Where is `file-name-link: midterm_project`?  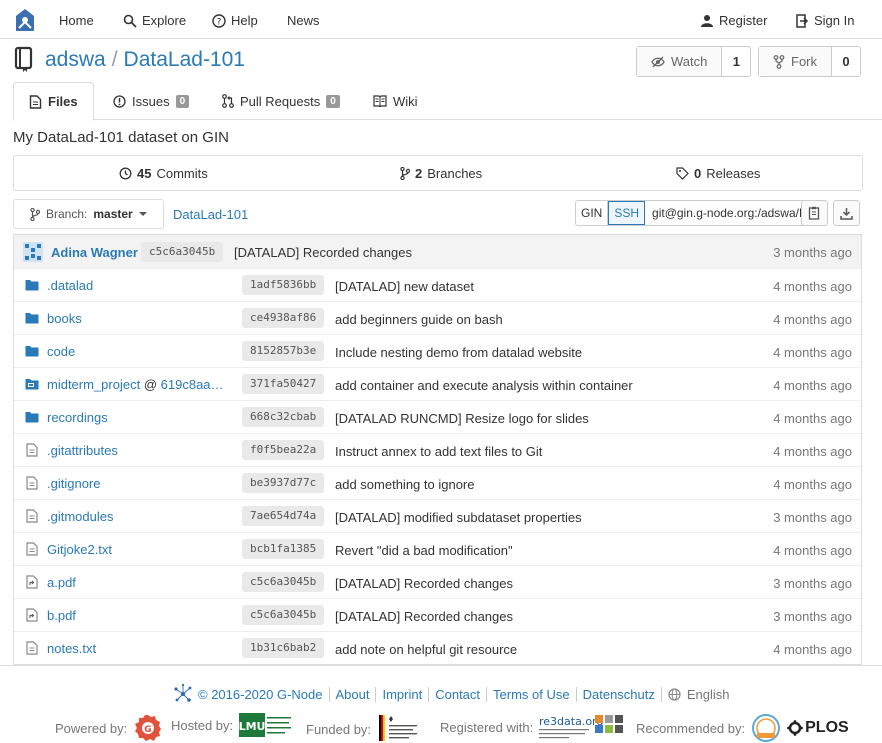
file-name-link: midterm_project is located at coordinates (93, 384).